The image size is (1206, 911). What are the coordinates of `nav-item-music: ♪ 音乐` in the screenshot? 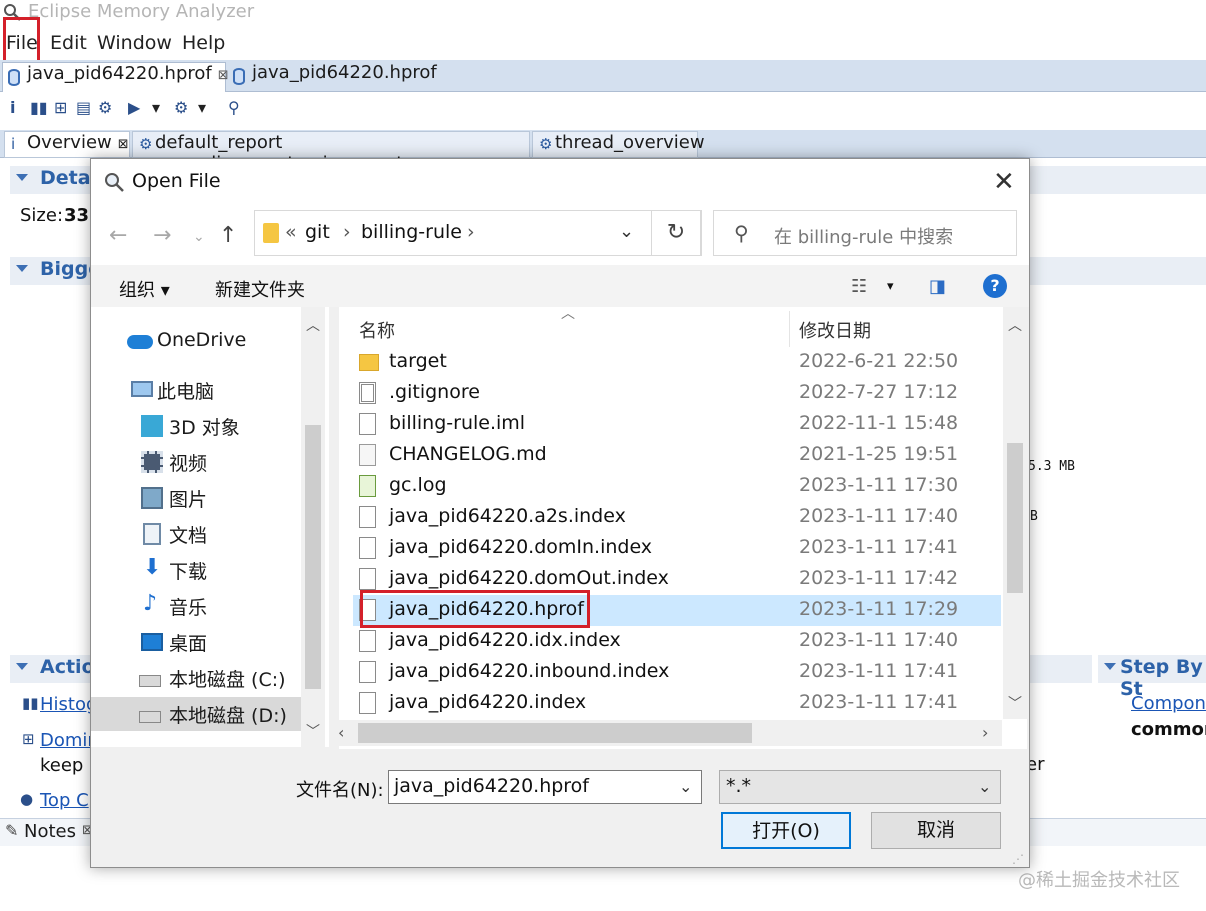 It's located at (196, 606).